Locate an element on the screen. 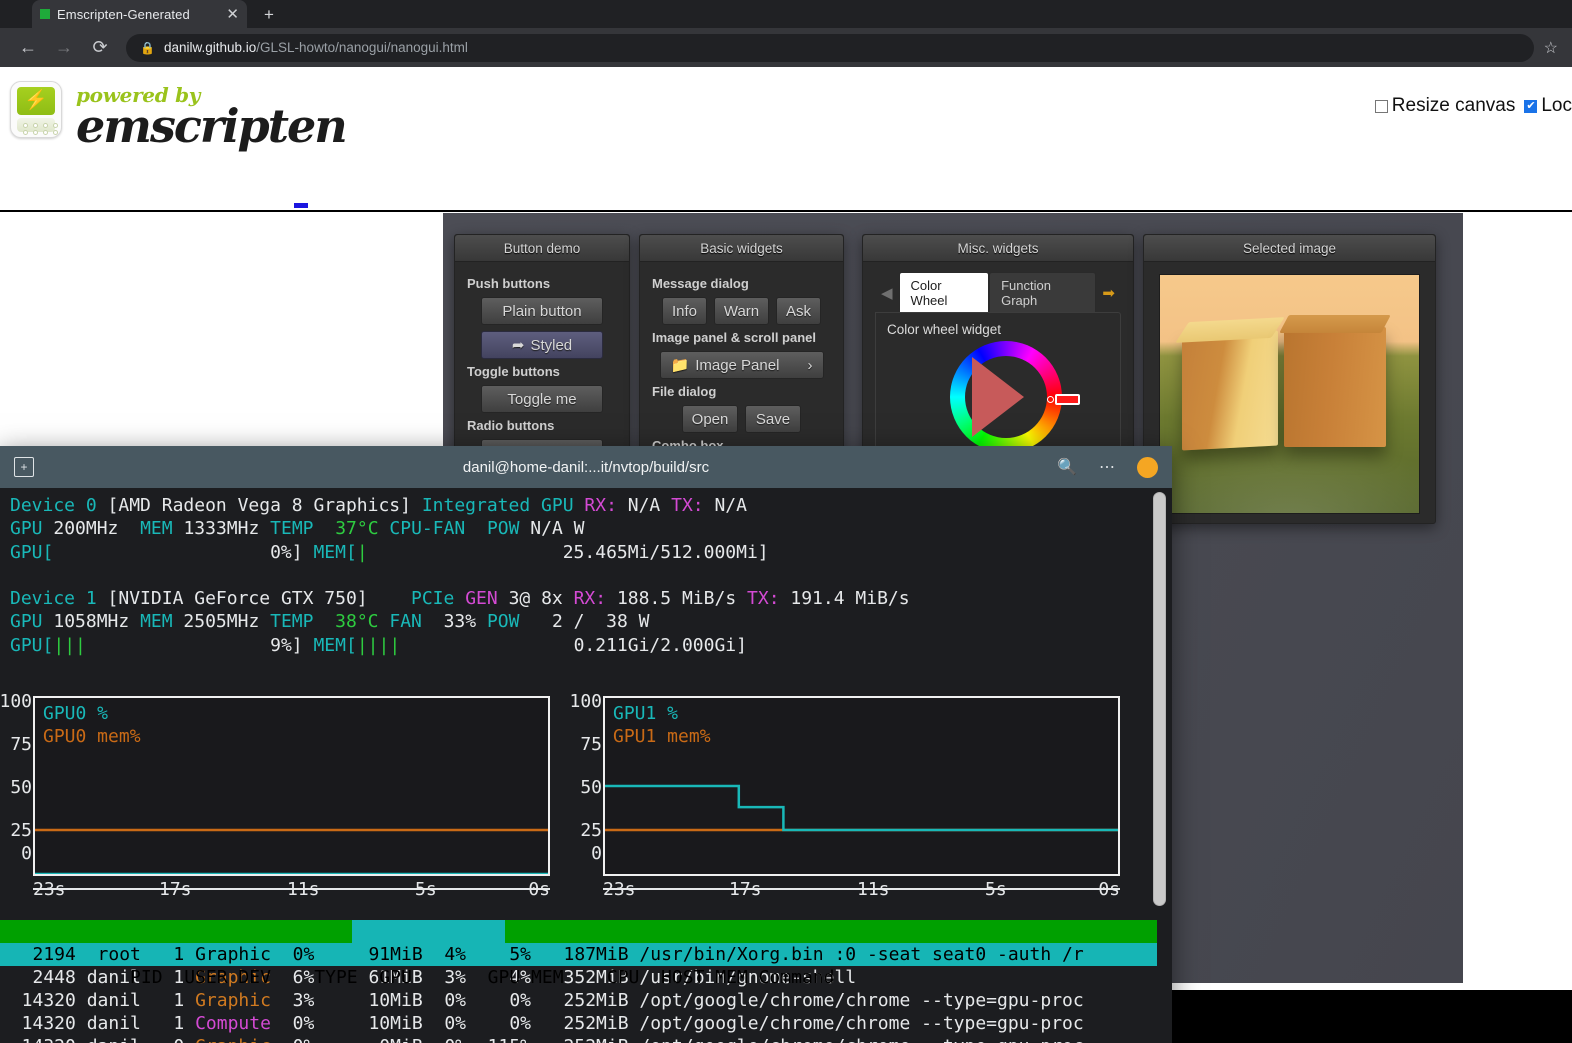 This screenshot has height=1043, width=1572. terminal-title: danil@home-danil:...it/nvtop/build/src is located at coordinates (586, 467).